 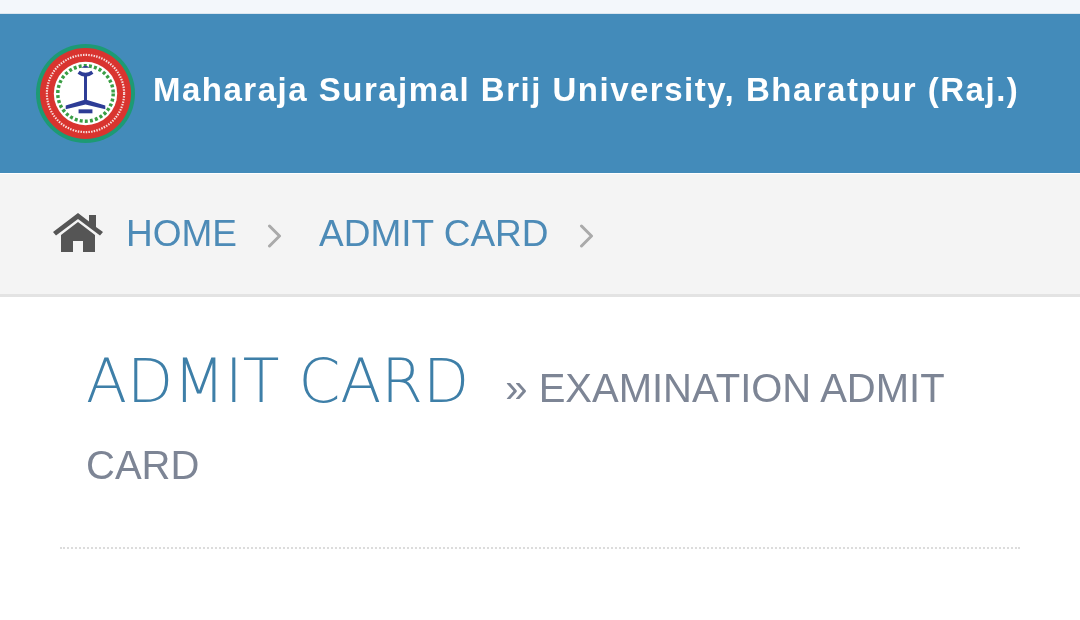 What do you see at coordinates (144, 234) in the screenshot?
I see `breadcrumb-link: HOME` at bounding box center [144, 234].